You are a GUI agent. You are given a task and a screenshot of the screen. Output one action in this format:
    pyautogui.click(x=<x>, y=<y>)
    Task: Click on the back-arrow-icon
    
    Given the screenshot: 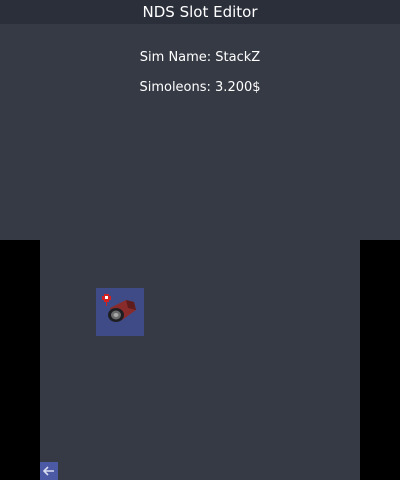 What is the action you would take?
    pyautogui.click(x=48, y=471)
    